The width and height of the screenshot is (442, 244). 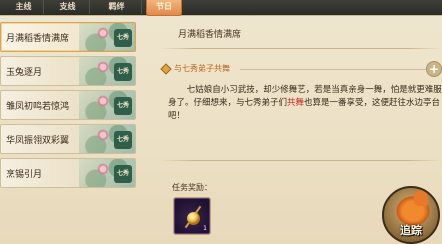 What do you see at coordinates (24, 7) in the screenshot?
I see `tab-main: 主线` at bounding box center [24, 7].